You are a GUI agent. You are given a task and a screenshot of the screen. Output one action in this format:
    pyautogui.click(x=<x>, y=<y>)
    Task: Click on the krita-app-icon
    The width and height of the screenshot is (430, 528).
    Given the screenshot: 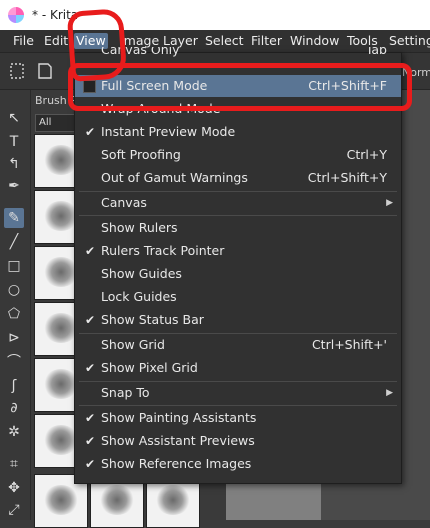 What is the action you would take?
    pyautogui.click(x=16, y=15)
    